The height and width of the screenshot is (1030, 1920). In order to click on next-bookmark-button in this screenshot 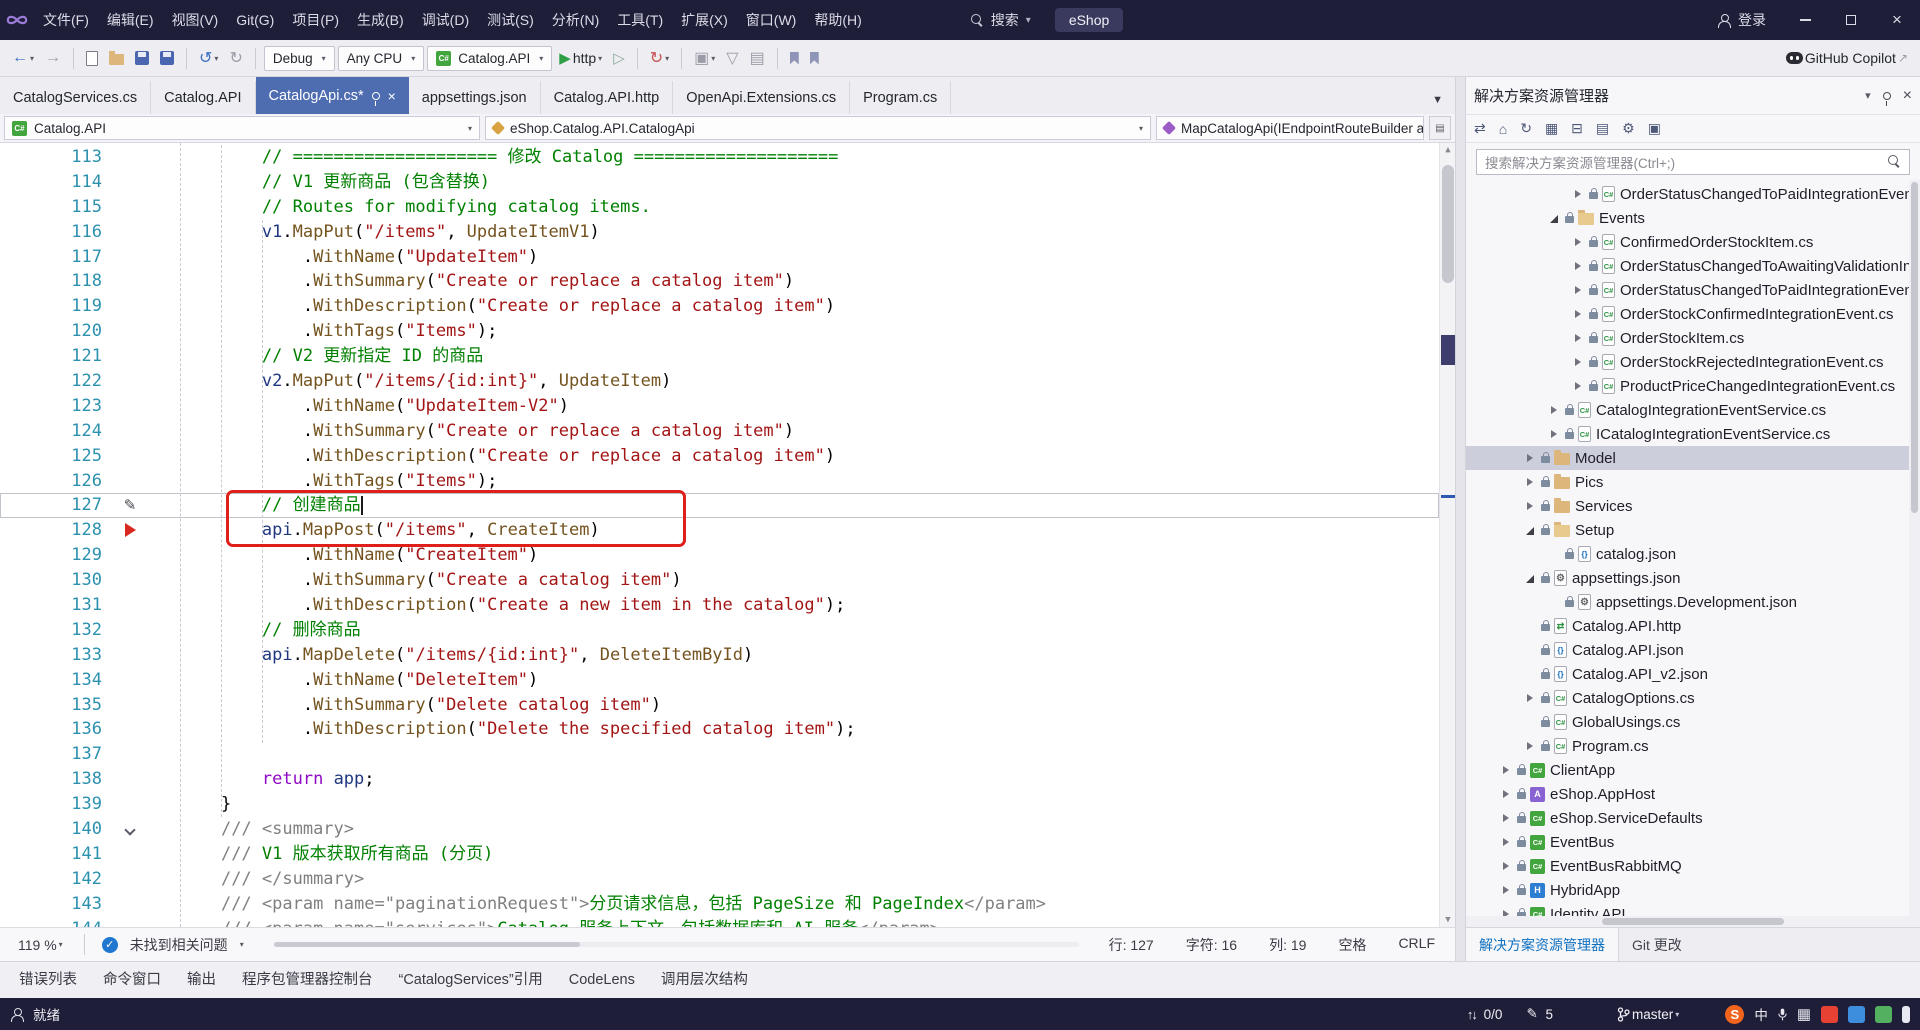, I will do `click(814, 58)`.